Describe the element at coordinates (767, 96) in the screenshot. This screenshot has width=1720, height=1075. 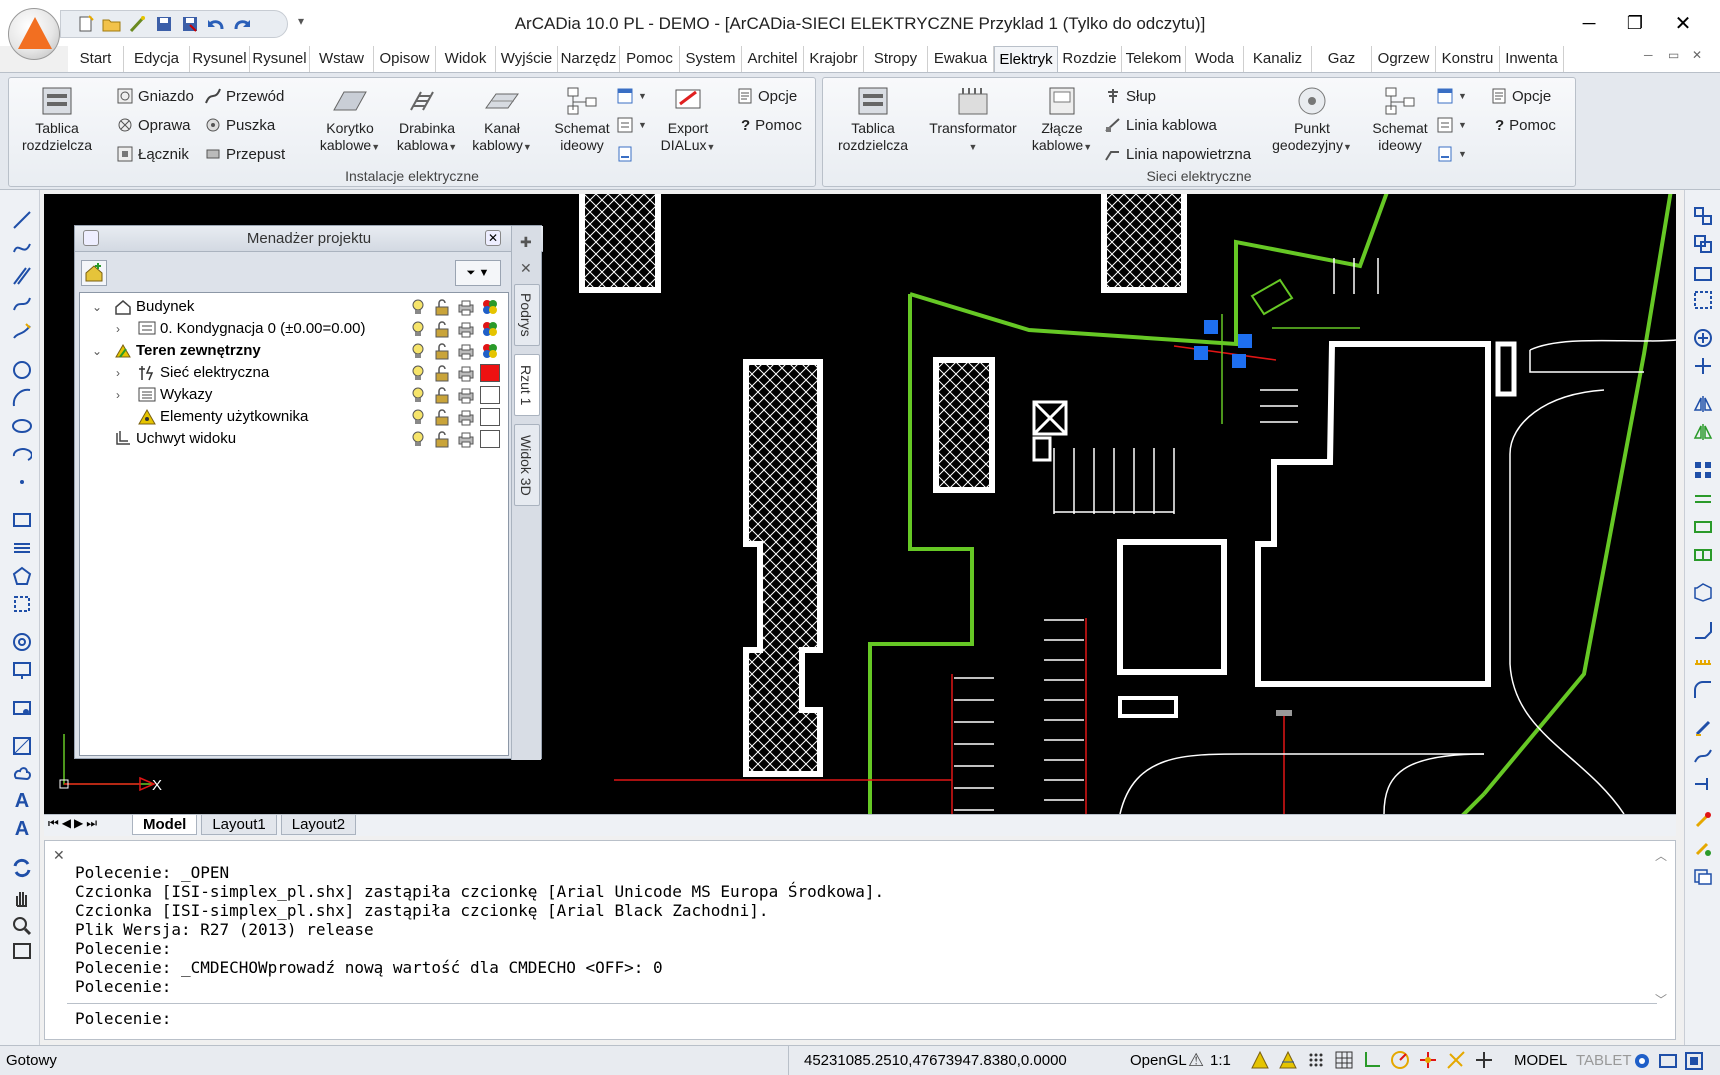
I see `opcje1-button: Opcje` at that location.